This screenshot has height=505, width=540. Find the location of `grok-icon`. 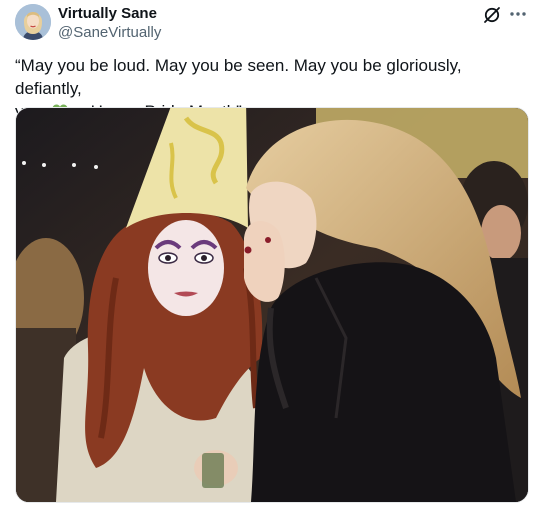

grok-icon is located at coordinates (492, 15).